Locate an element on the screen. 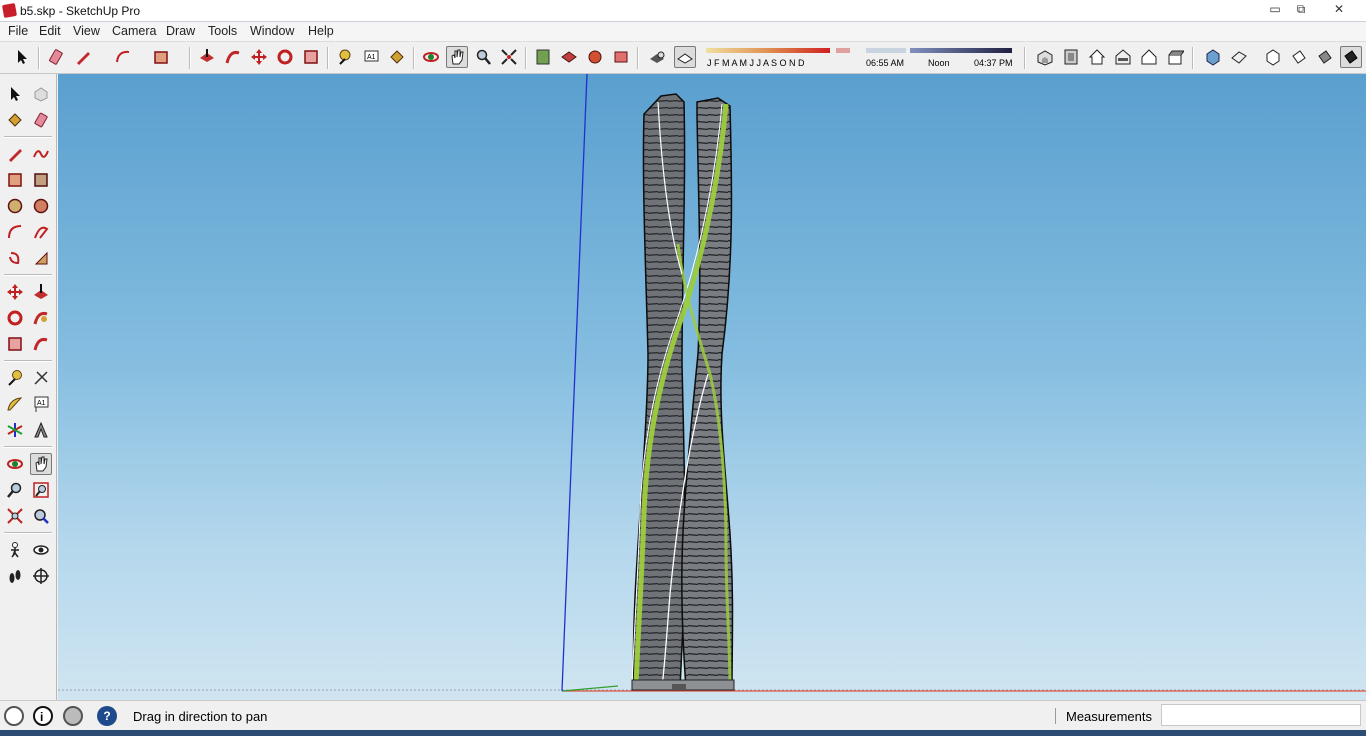  menu-edit: Edit is located at coordinates (50, 31).